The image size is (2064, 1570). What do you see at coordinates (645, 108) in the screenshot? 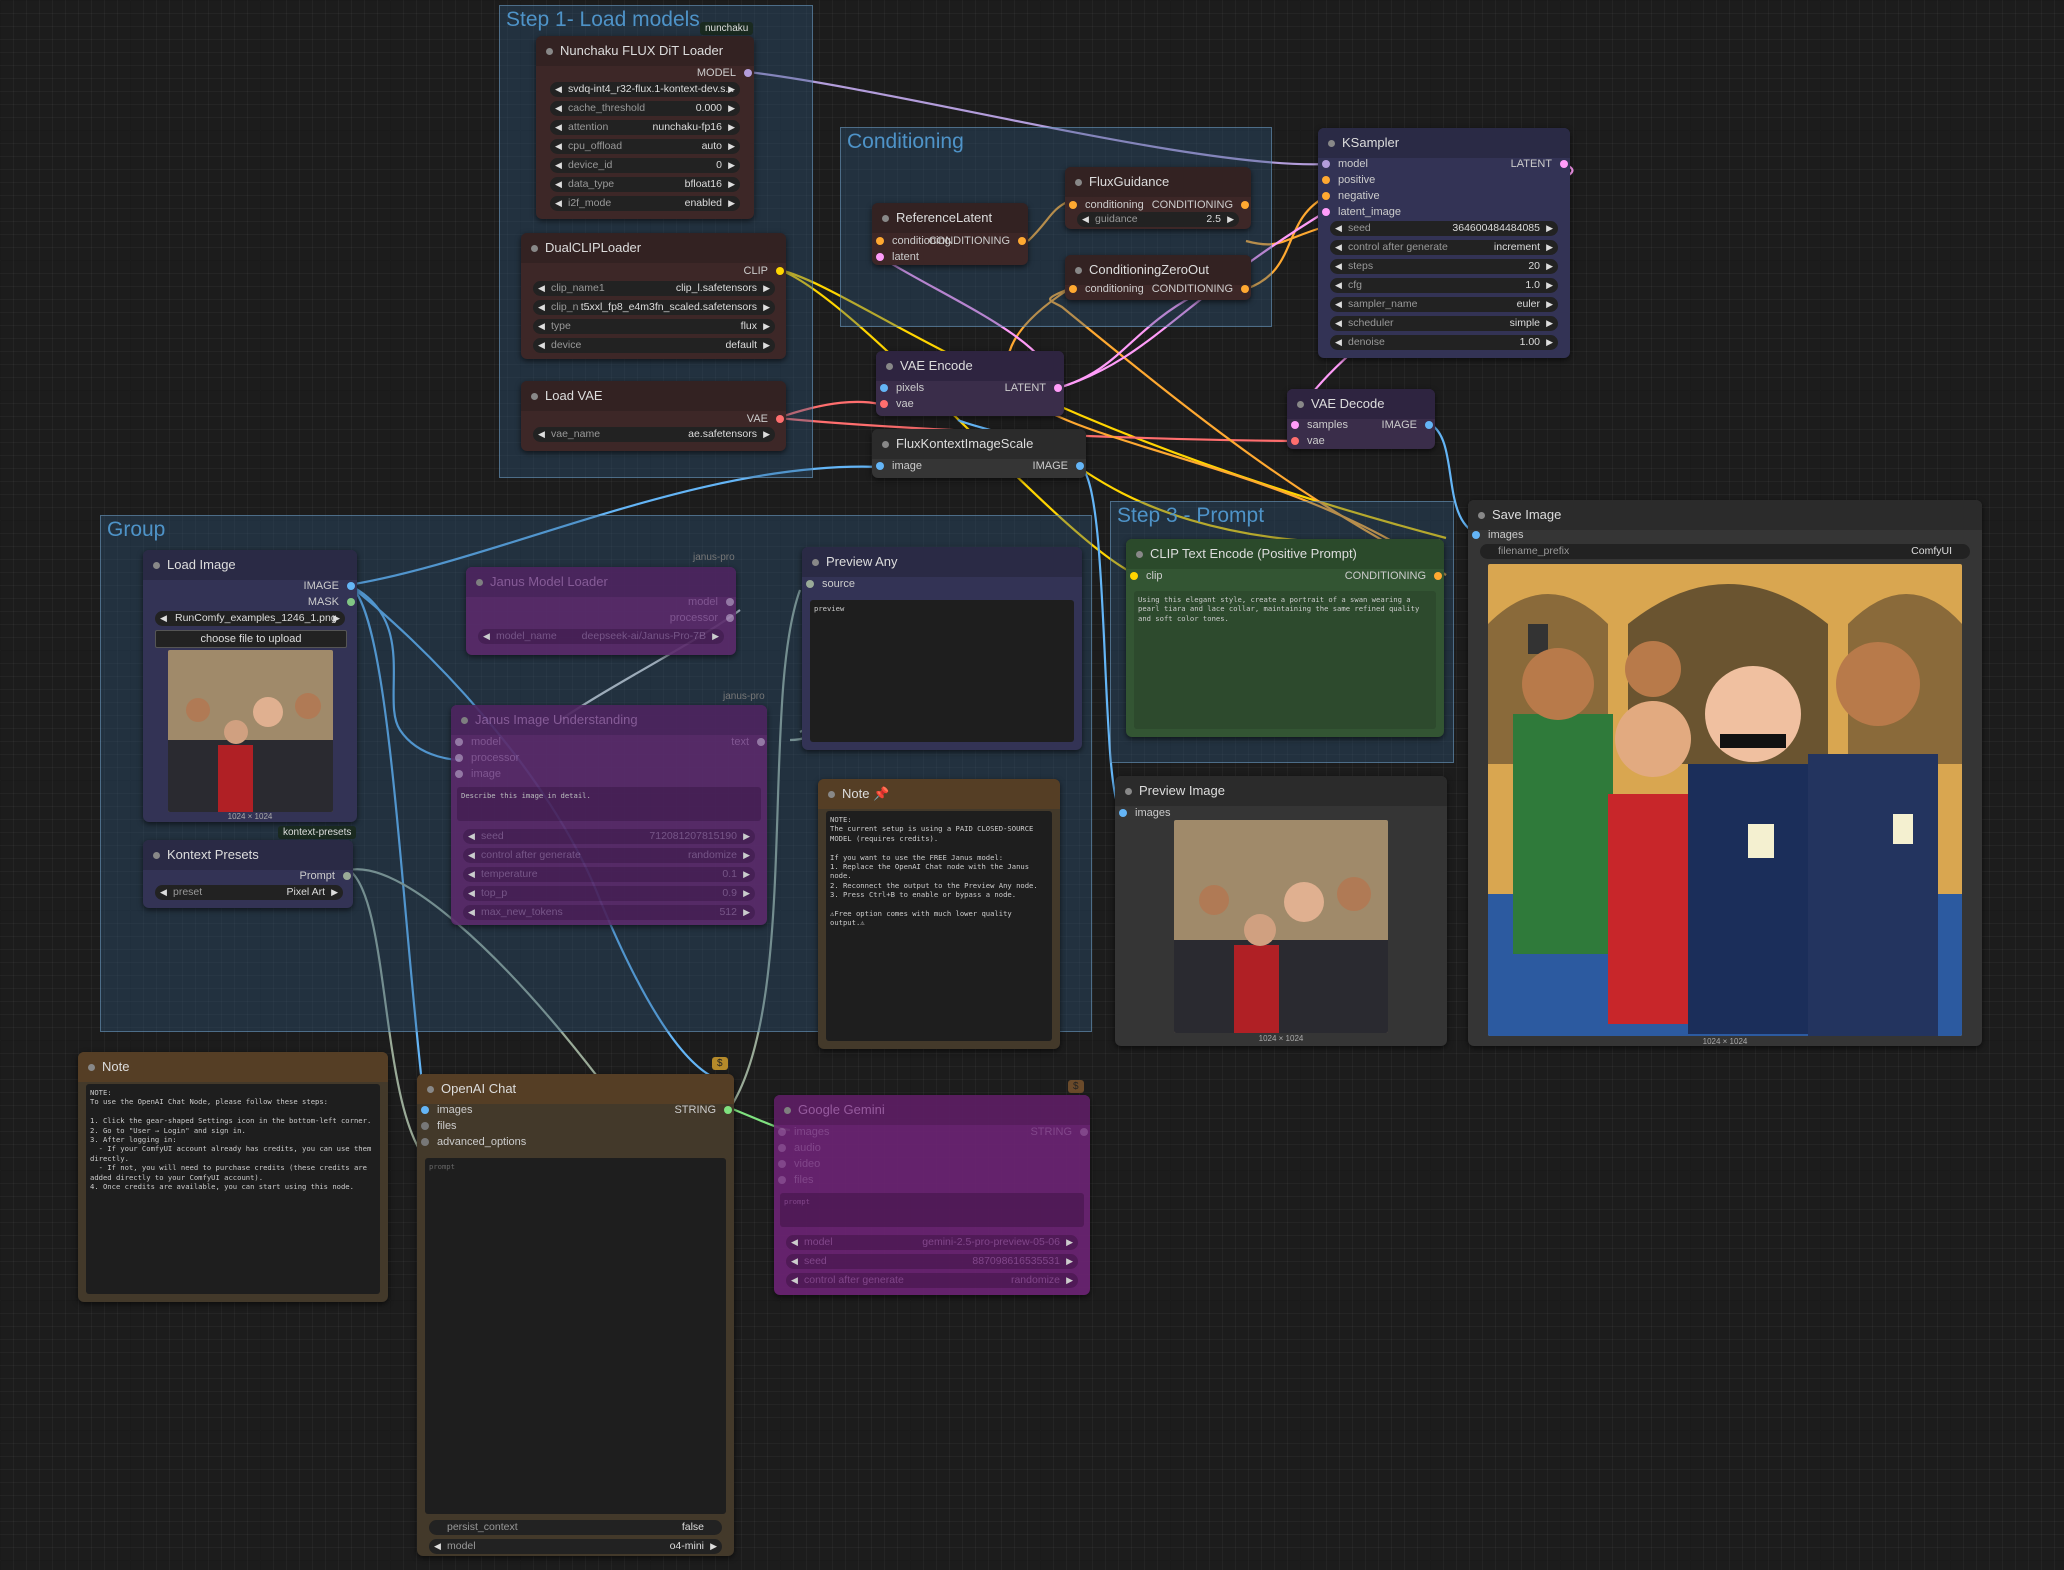
I see `widget-cache-threshold: cache_threshold0.000` at bounding box center [645, 108].